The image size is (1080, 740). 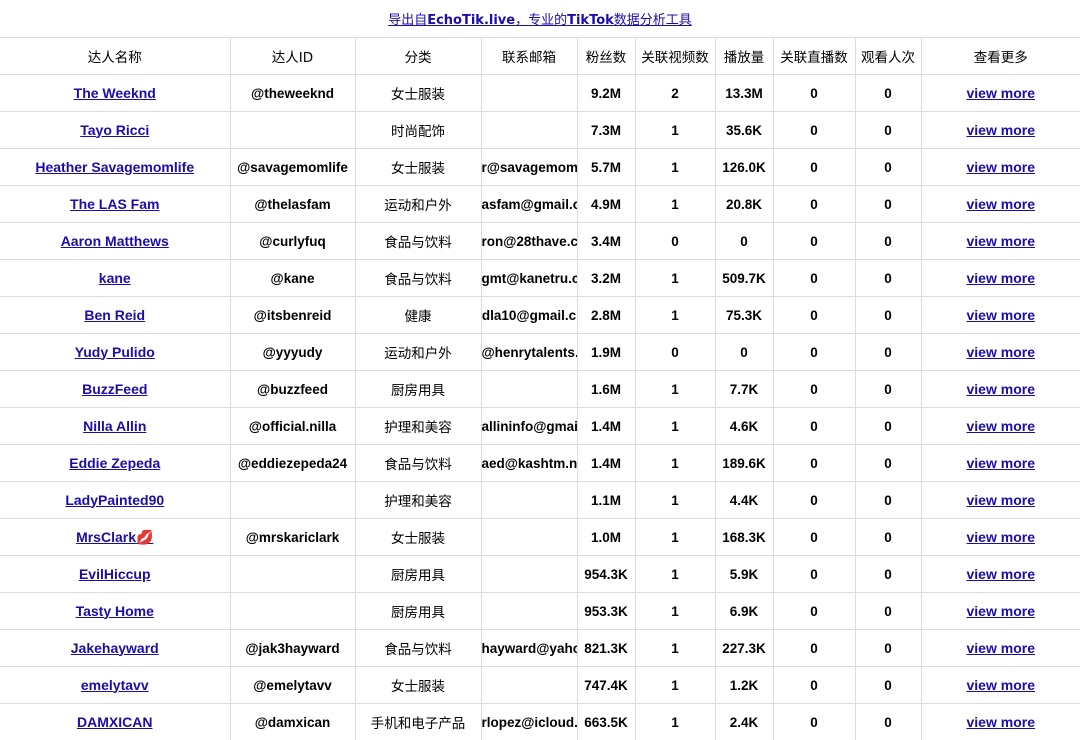 I want to click on influencer-name-link: Tasty Home, so click(x=115, y=611).